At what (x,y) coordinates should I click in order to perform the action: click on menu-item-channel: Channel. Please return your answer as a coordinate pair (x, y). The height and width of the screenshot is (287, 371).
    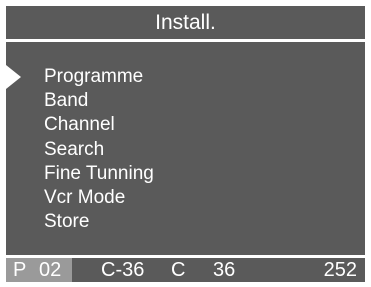
    Looking at the image, I should click on (185, 125).